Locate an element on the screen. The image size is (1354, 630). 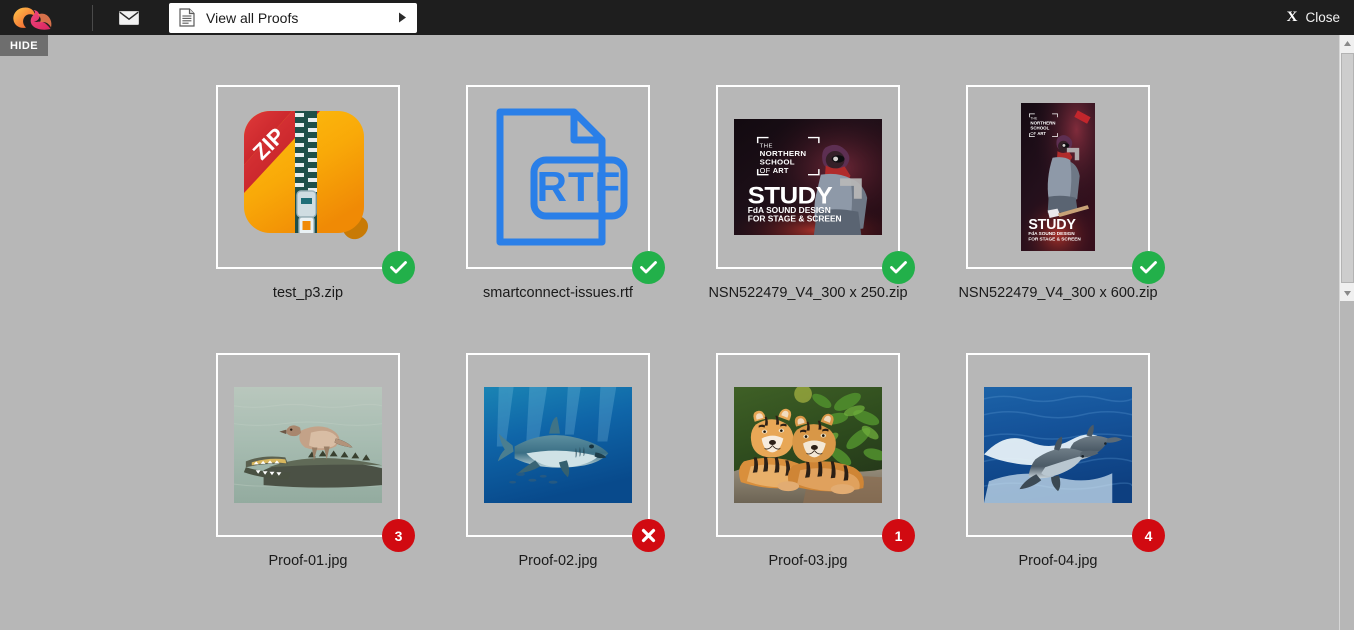
svg-text: FOR STAGE & SCREEN is located at coordinates (1054, 238).